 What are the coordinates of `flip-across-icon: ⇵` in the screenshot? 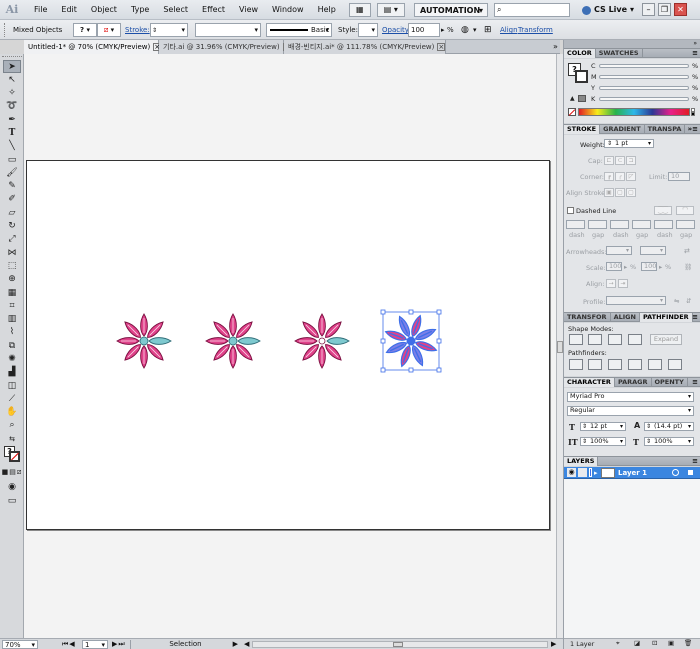 It's located at (688, 301).